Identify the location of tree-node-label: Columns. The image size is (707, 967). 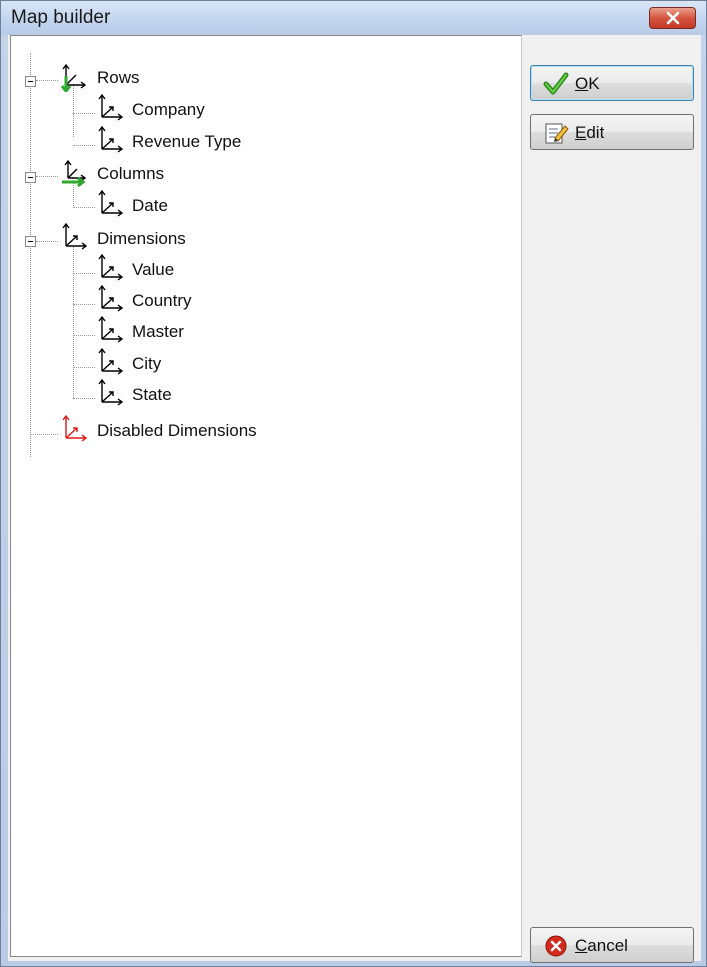
(131, 173).